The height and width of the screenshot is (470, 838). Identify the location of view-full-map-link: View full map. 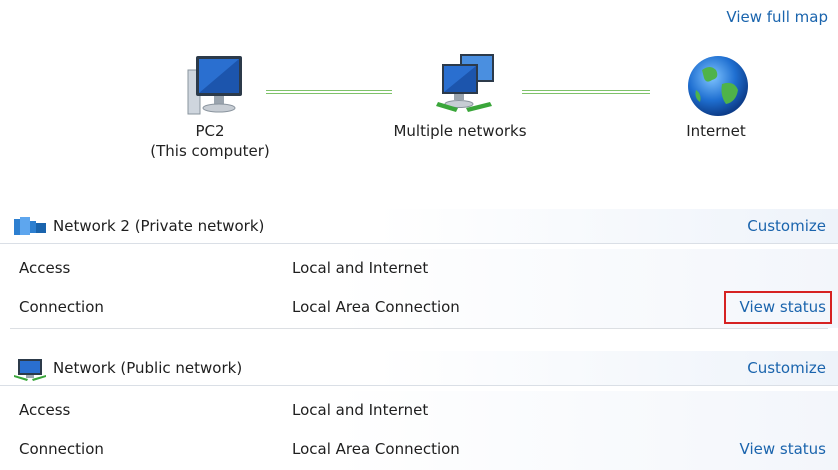
(777, 17).